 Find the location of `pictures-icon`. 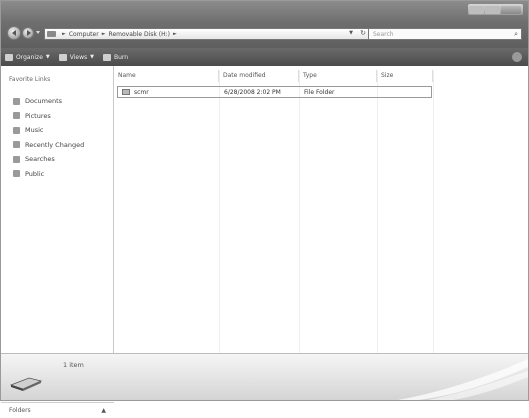

pictures-icon is located at coordinates (16, 116).